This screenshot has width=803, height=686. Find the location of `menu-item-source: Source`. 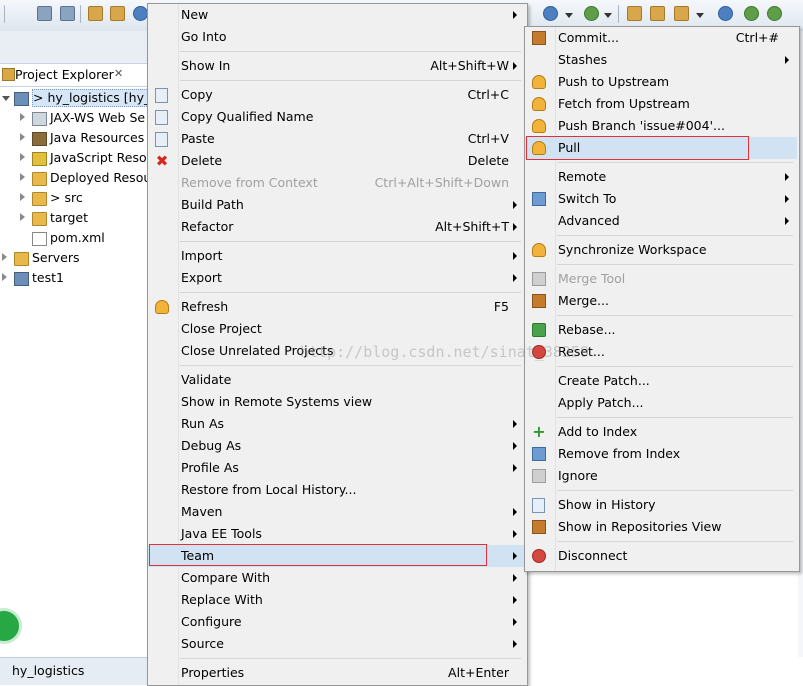

menu-item-source: Source is located at coordinates (336, 644).